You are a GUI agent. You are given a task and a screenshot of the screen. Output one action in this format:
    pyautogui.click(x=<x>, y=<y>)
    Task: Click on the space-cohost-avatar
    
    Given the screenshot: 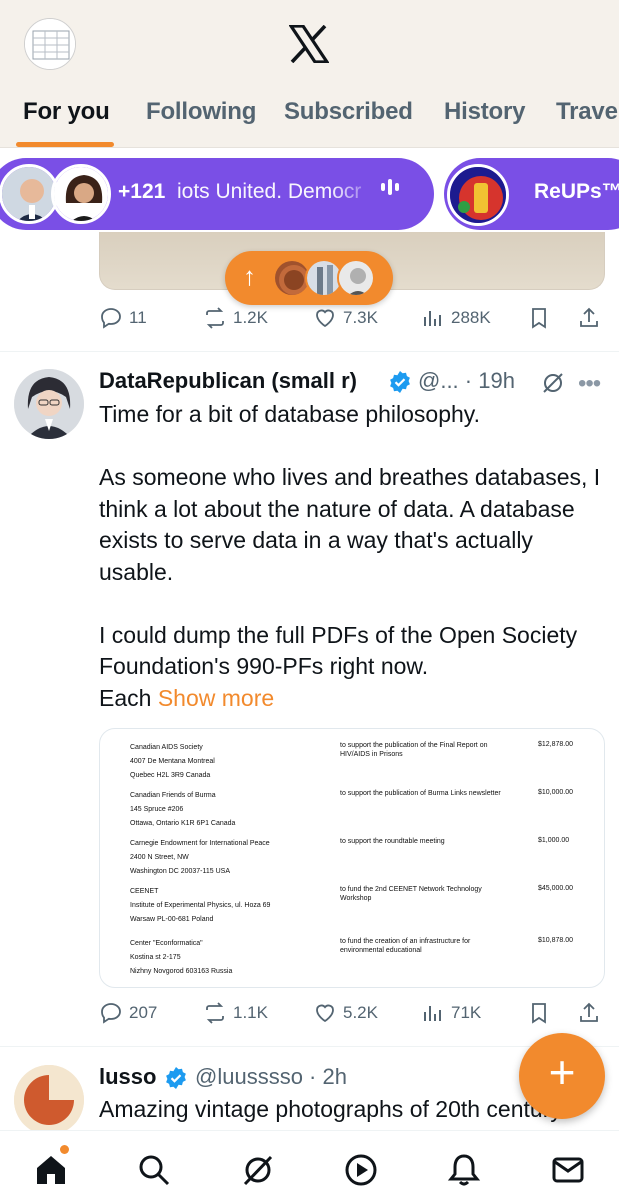 What is the action you would take?
    pyautogui.click(x=81, y=194)
    